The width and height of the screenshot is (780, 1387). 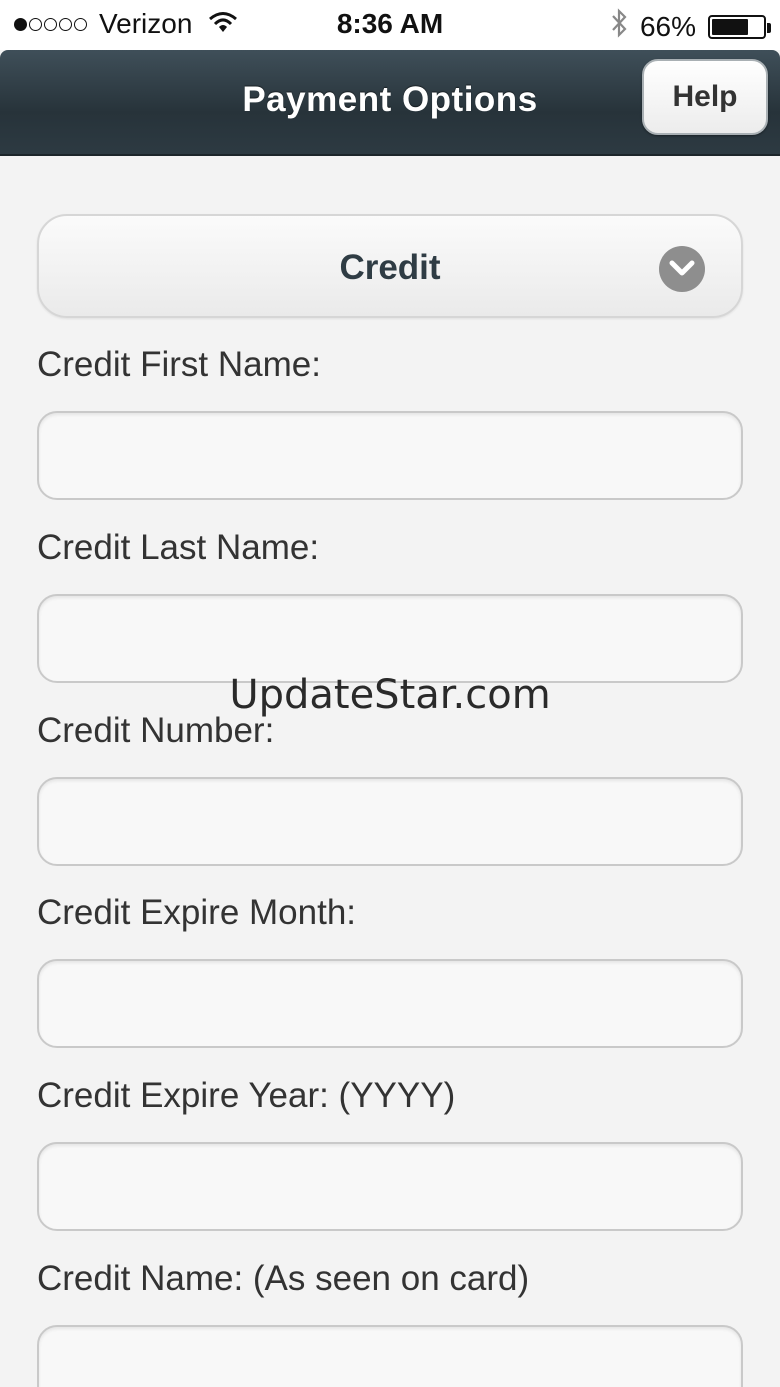 I want to click on status-bar: Verizon 8:36 AM 66%, so click(x=390, y=25).